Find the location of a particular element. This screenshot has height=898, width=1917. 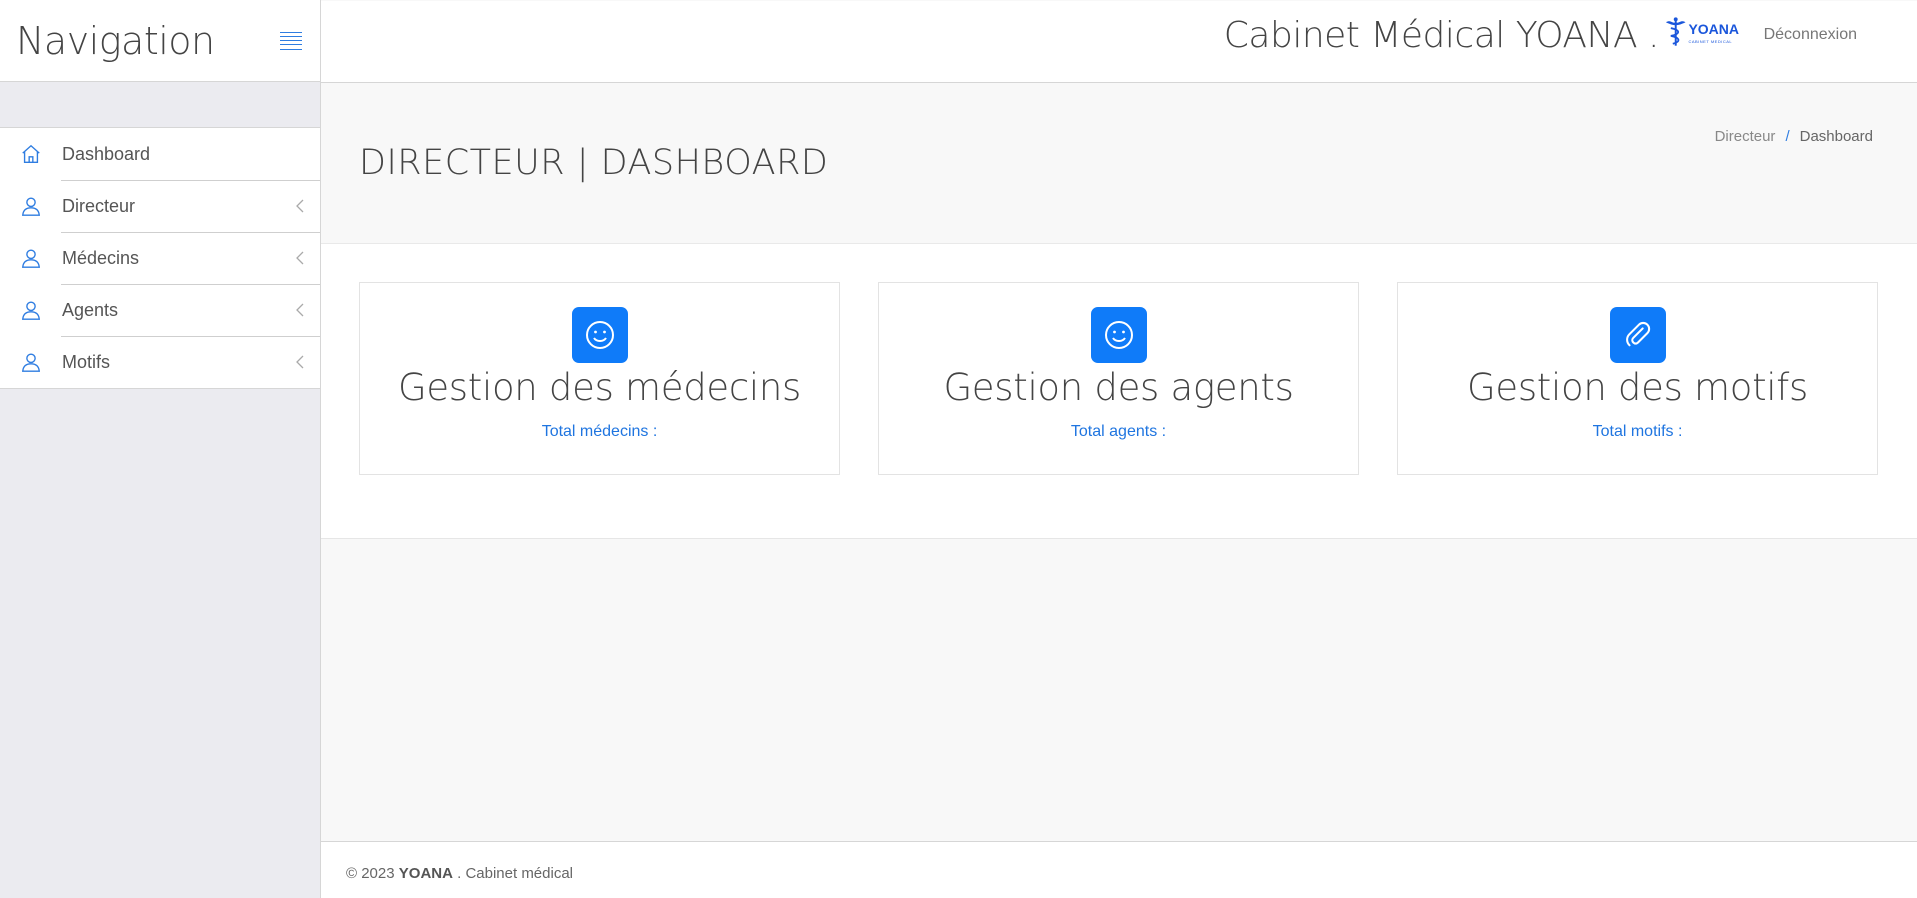

card-title: Gestion des motifs is located at coordinates (1637, 387).